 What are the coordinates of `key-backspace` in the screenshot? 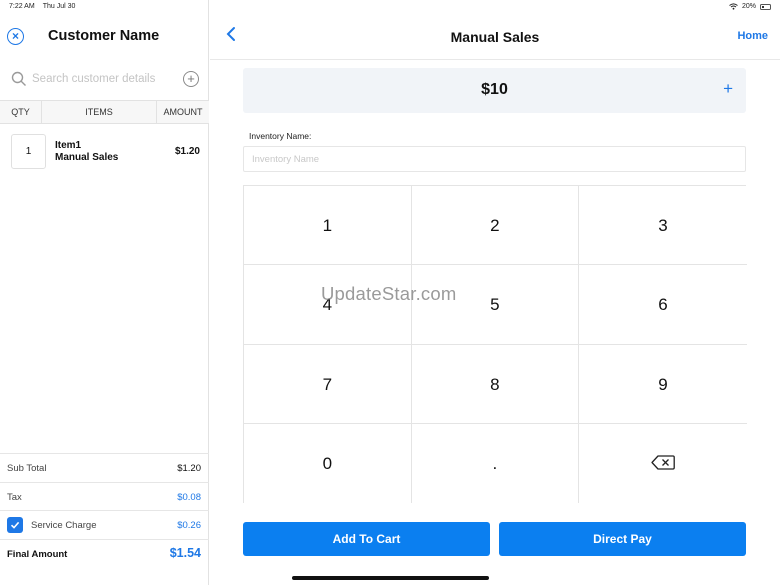 It's located at (663, 463).